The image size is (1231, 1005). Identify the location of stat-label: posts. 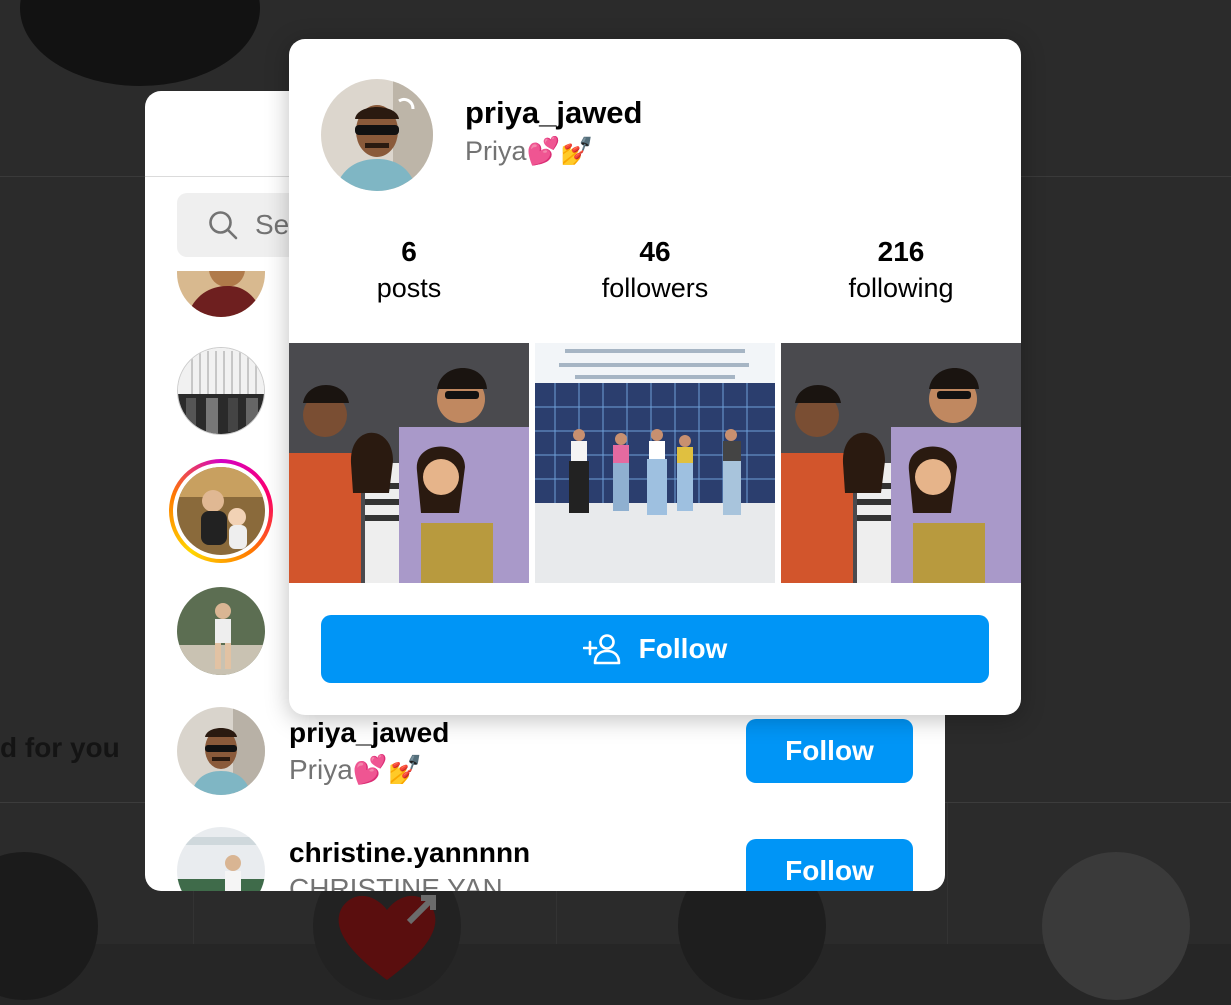
(409, 288).